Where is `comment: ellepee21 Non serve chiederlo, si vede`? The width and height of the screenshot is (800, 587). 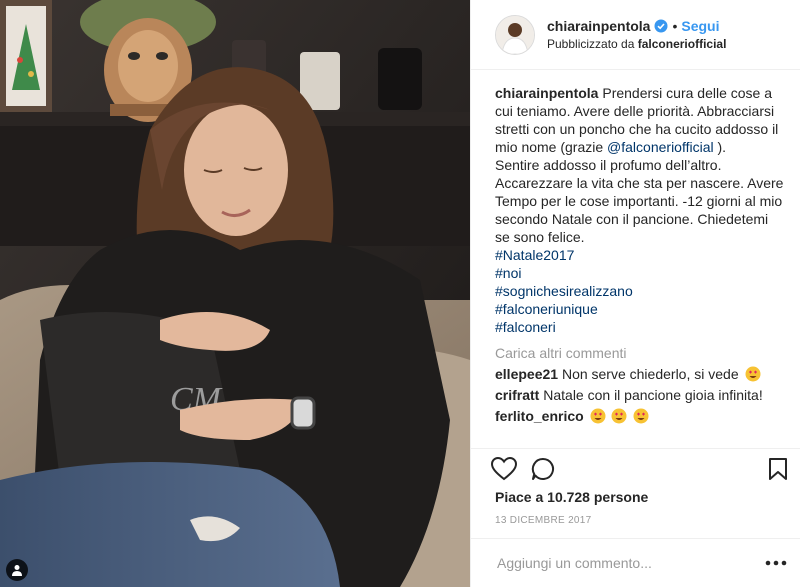
comment: ellepee21 Non serve chiederlo, si vede is located at coordinates (640, 374).